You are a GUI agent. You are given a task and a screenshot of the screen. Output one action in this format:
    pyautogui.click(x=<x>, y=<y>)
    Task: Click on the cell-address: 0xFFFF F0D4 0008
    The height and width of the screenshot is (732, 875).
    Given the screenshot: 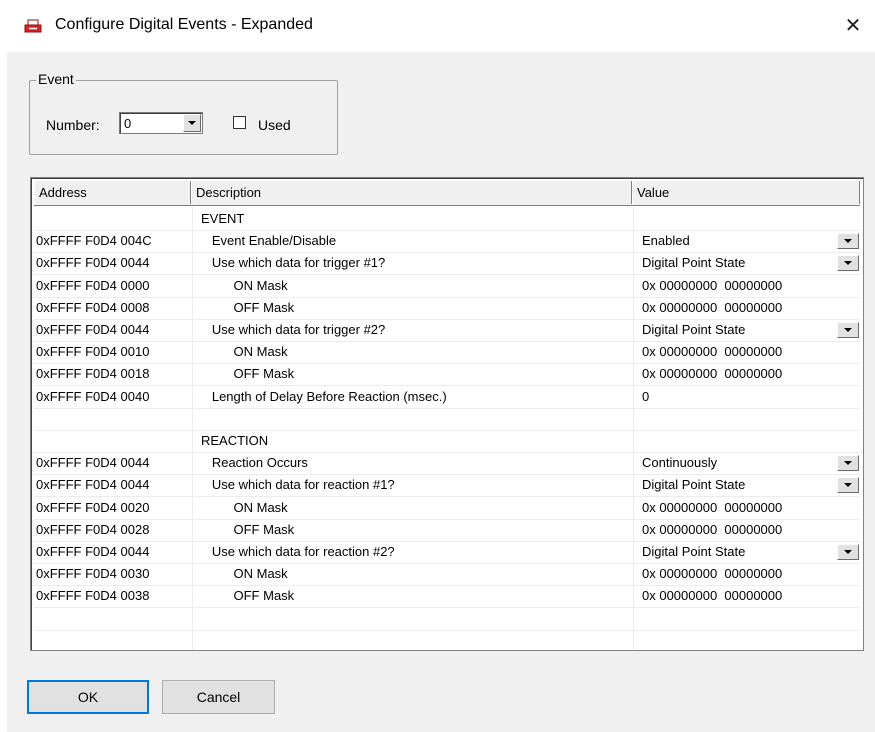 What is the action you would take?
    pyautogui.click(x=93, y=307)
    